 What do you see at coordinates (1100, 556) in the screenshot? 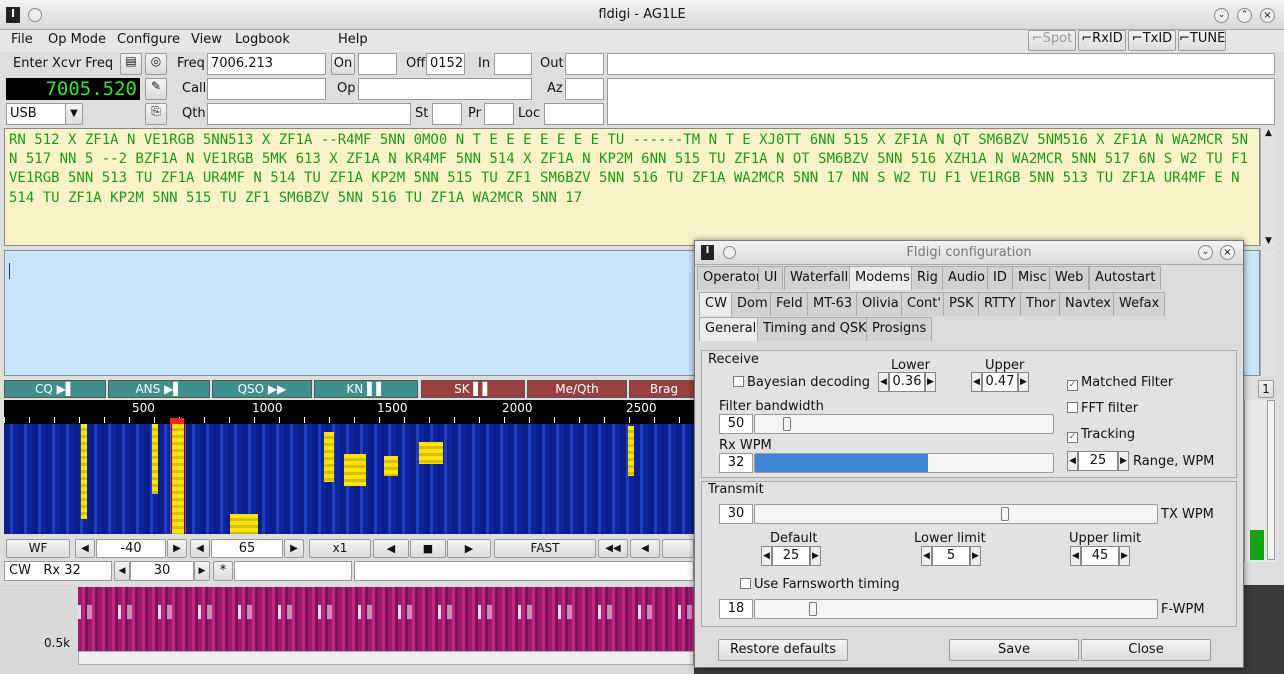
I see `upper-limit-spinner: ◀ 45 ▶` at bounding box center [1100, 556].